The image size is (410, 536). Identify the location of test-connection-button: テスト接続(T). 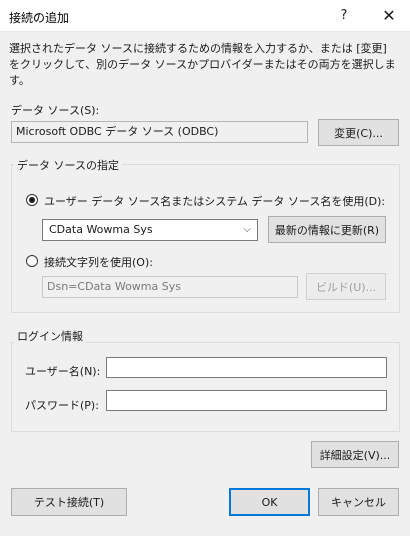
(69, 502).